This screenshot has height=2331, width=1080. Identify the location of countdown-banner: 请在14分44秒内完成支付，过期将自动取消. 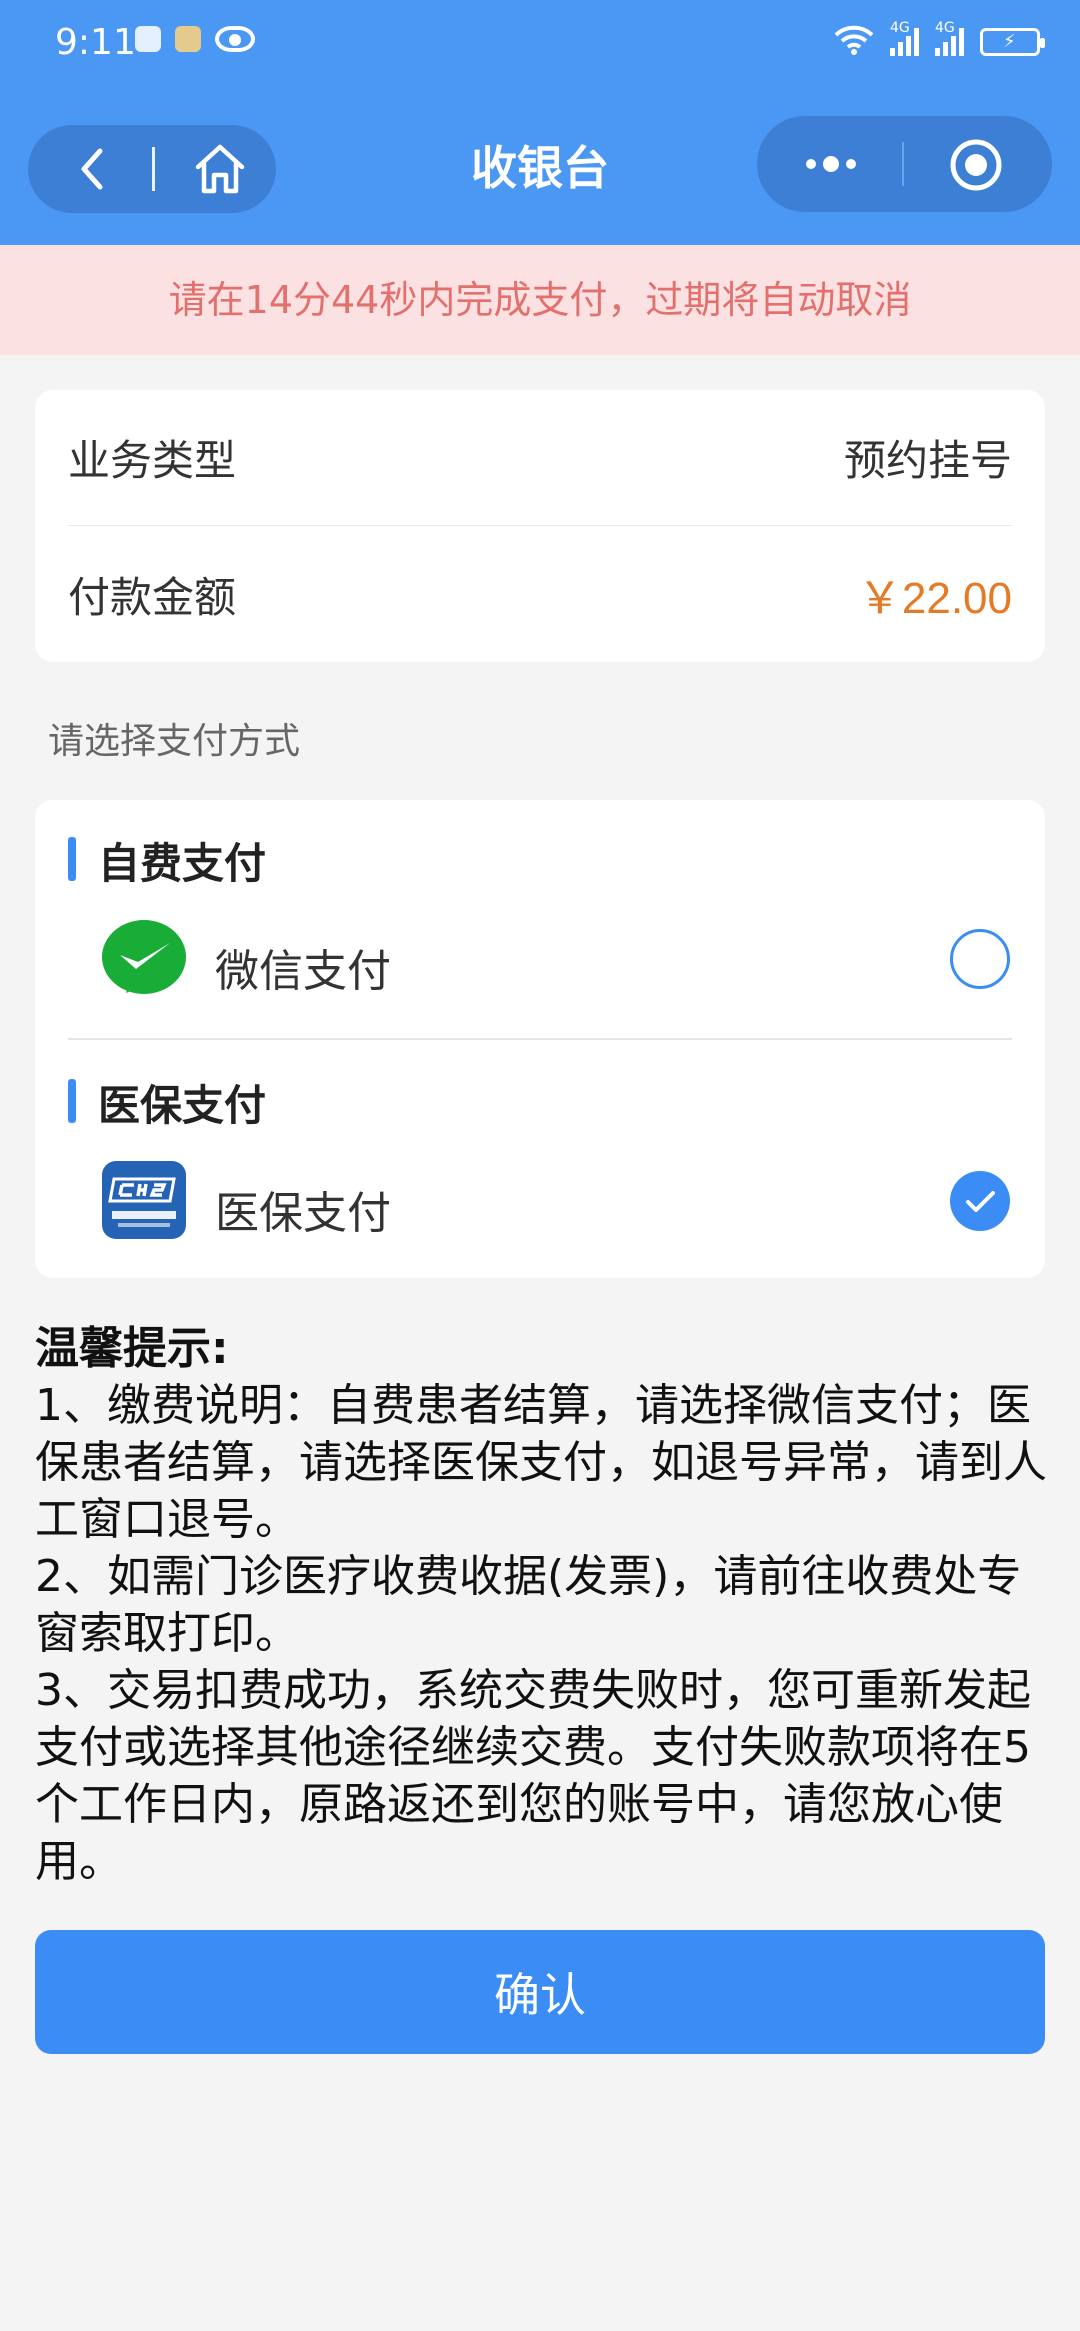
(540, 300).